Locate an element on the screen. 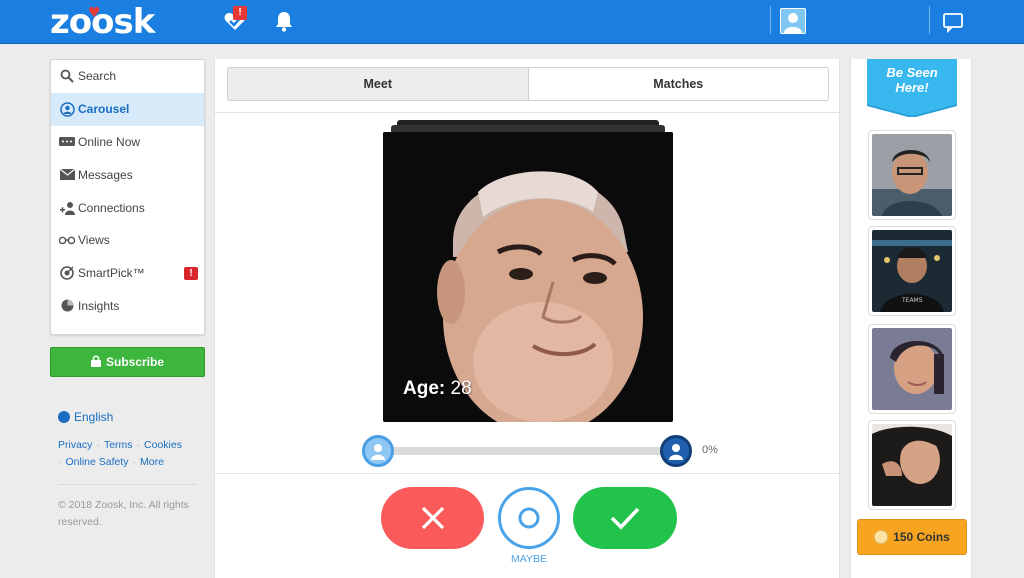 Image resolution: width=1024 pixels, height=578 pixels. close-icon is located at coordinates (432, 518).